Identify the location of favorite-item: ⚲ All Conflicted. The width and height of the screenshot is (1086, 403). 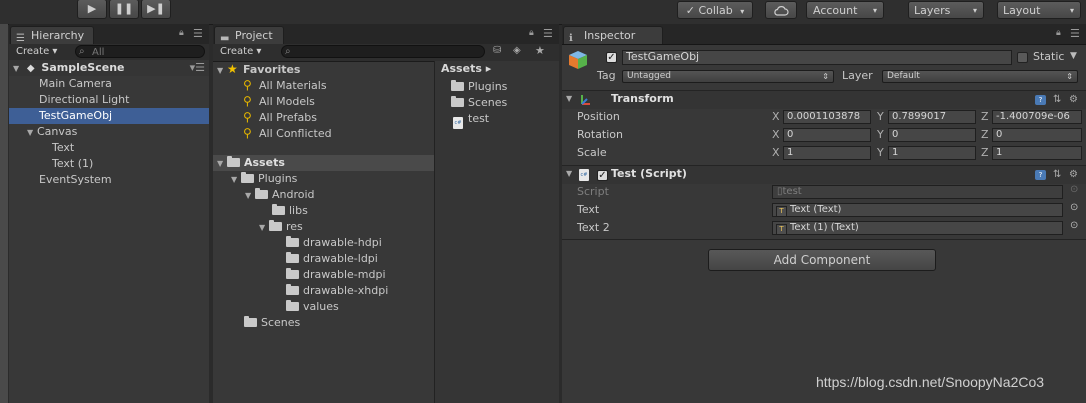
(287, 133).